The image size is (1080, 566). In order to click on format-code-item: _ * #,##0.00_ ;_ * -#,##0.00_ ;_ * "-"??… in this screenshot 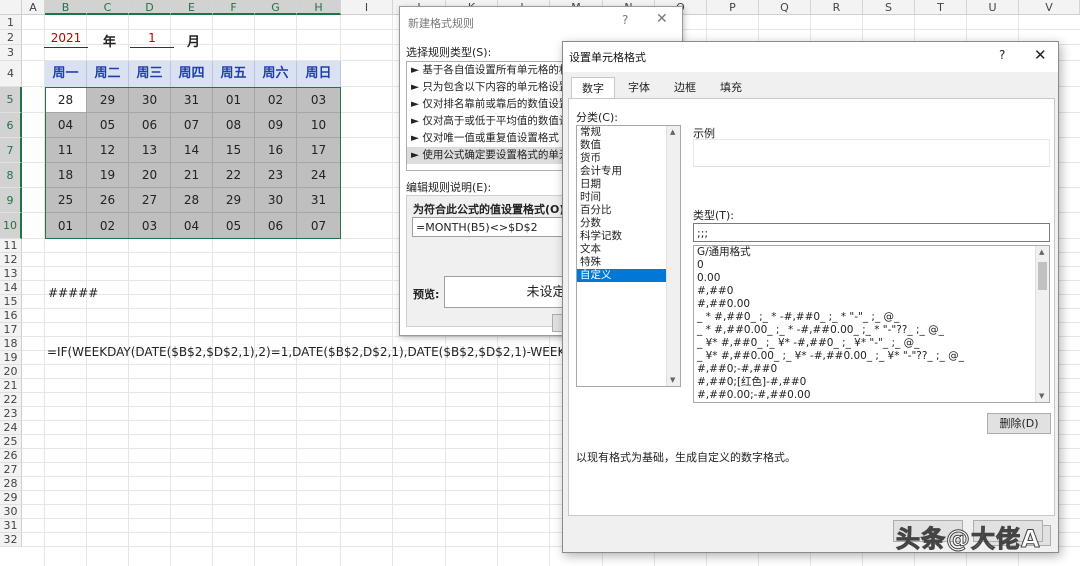, I will do `click(871, 330)`.